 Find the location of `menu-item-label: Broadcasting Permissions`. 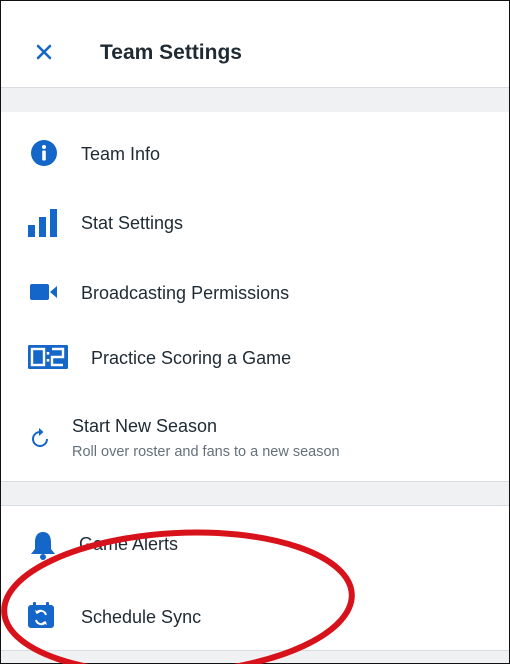

menu-item-label: Broadcasting Permissions is located at coordinates (185, 293).